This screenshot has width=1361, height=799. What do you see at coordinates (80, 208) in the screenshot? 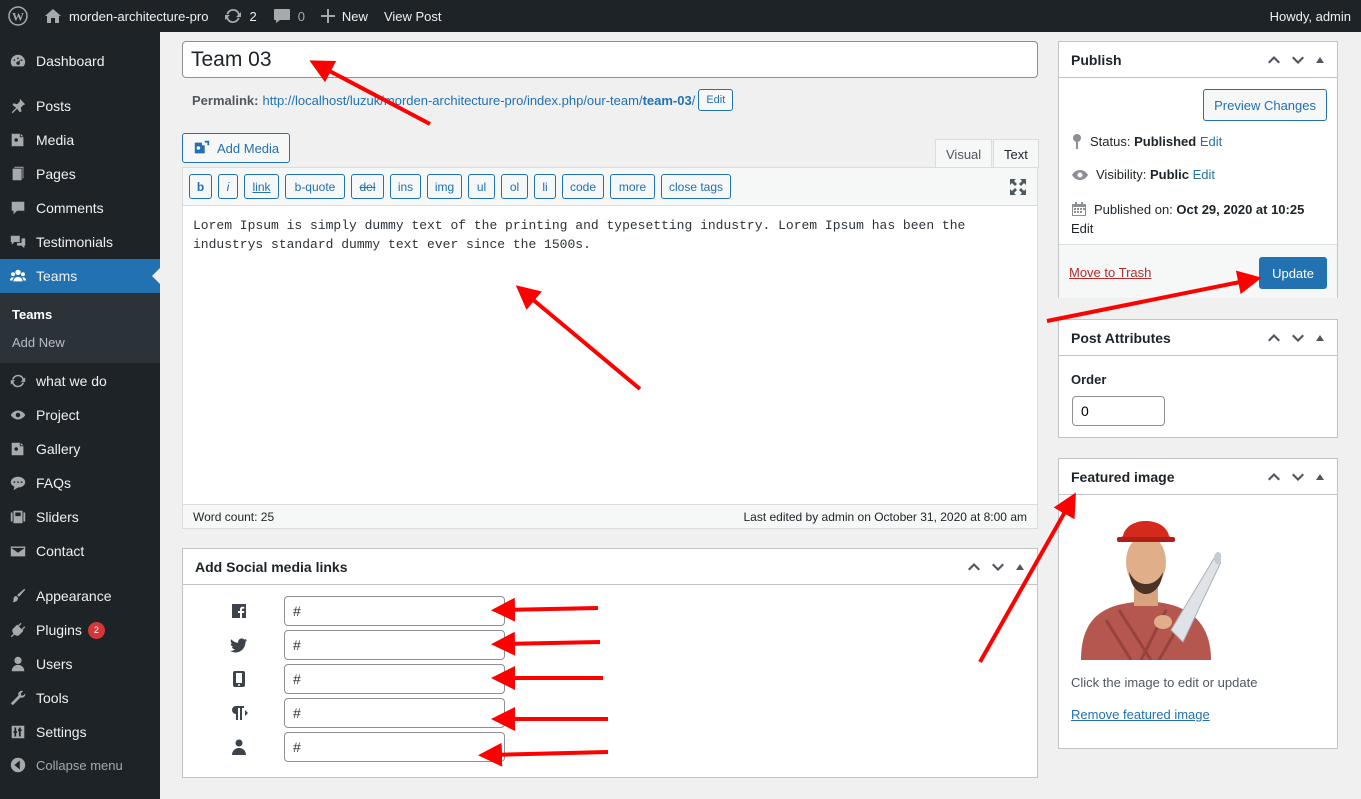
I see `sidebar-item-comments: Comments` at bounding box center [80, 208].